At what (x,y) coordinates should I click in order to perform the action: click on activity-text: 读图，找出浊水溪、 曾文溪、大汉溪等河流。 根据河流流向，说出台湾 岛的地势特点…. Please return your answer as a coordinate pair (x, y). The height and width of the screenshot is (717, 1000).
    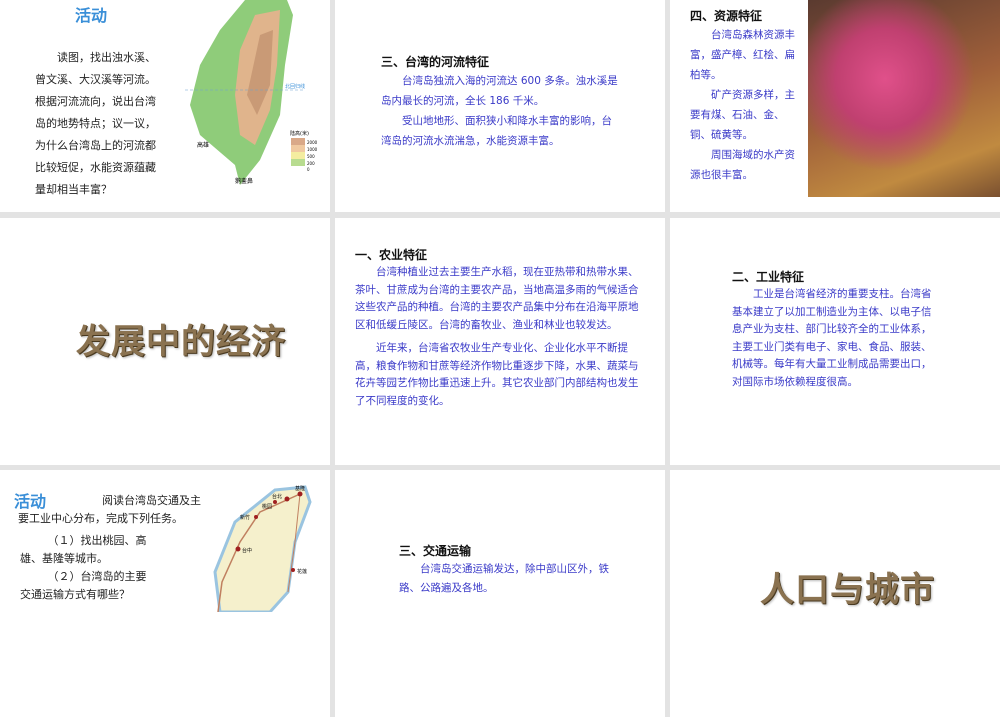
    Looking at the image, I should click on (105, 124).